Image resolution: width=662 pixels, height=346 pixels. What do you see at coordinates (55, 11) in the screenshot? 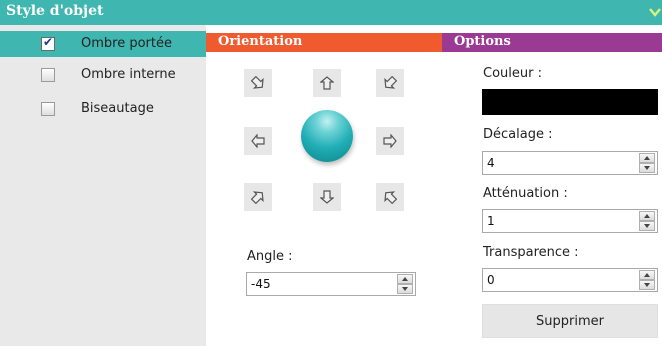
I see `panel-title: Style d'objet` at bounding box center [55, 11].